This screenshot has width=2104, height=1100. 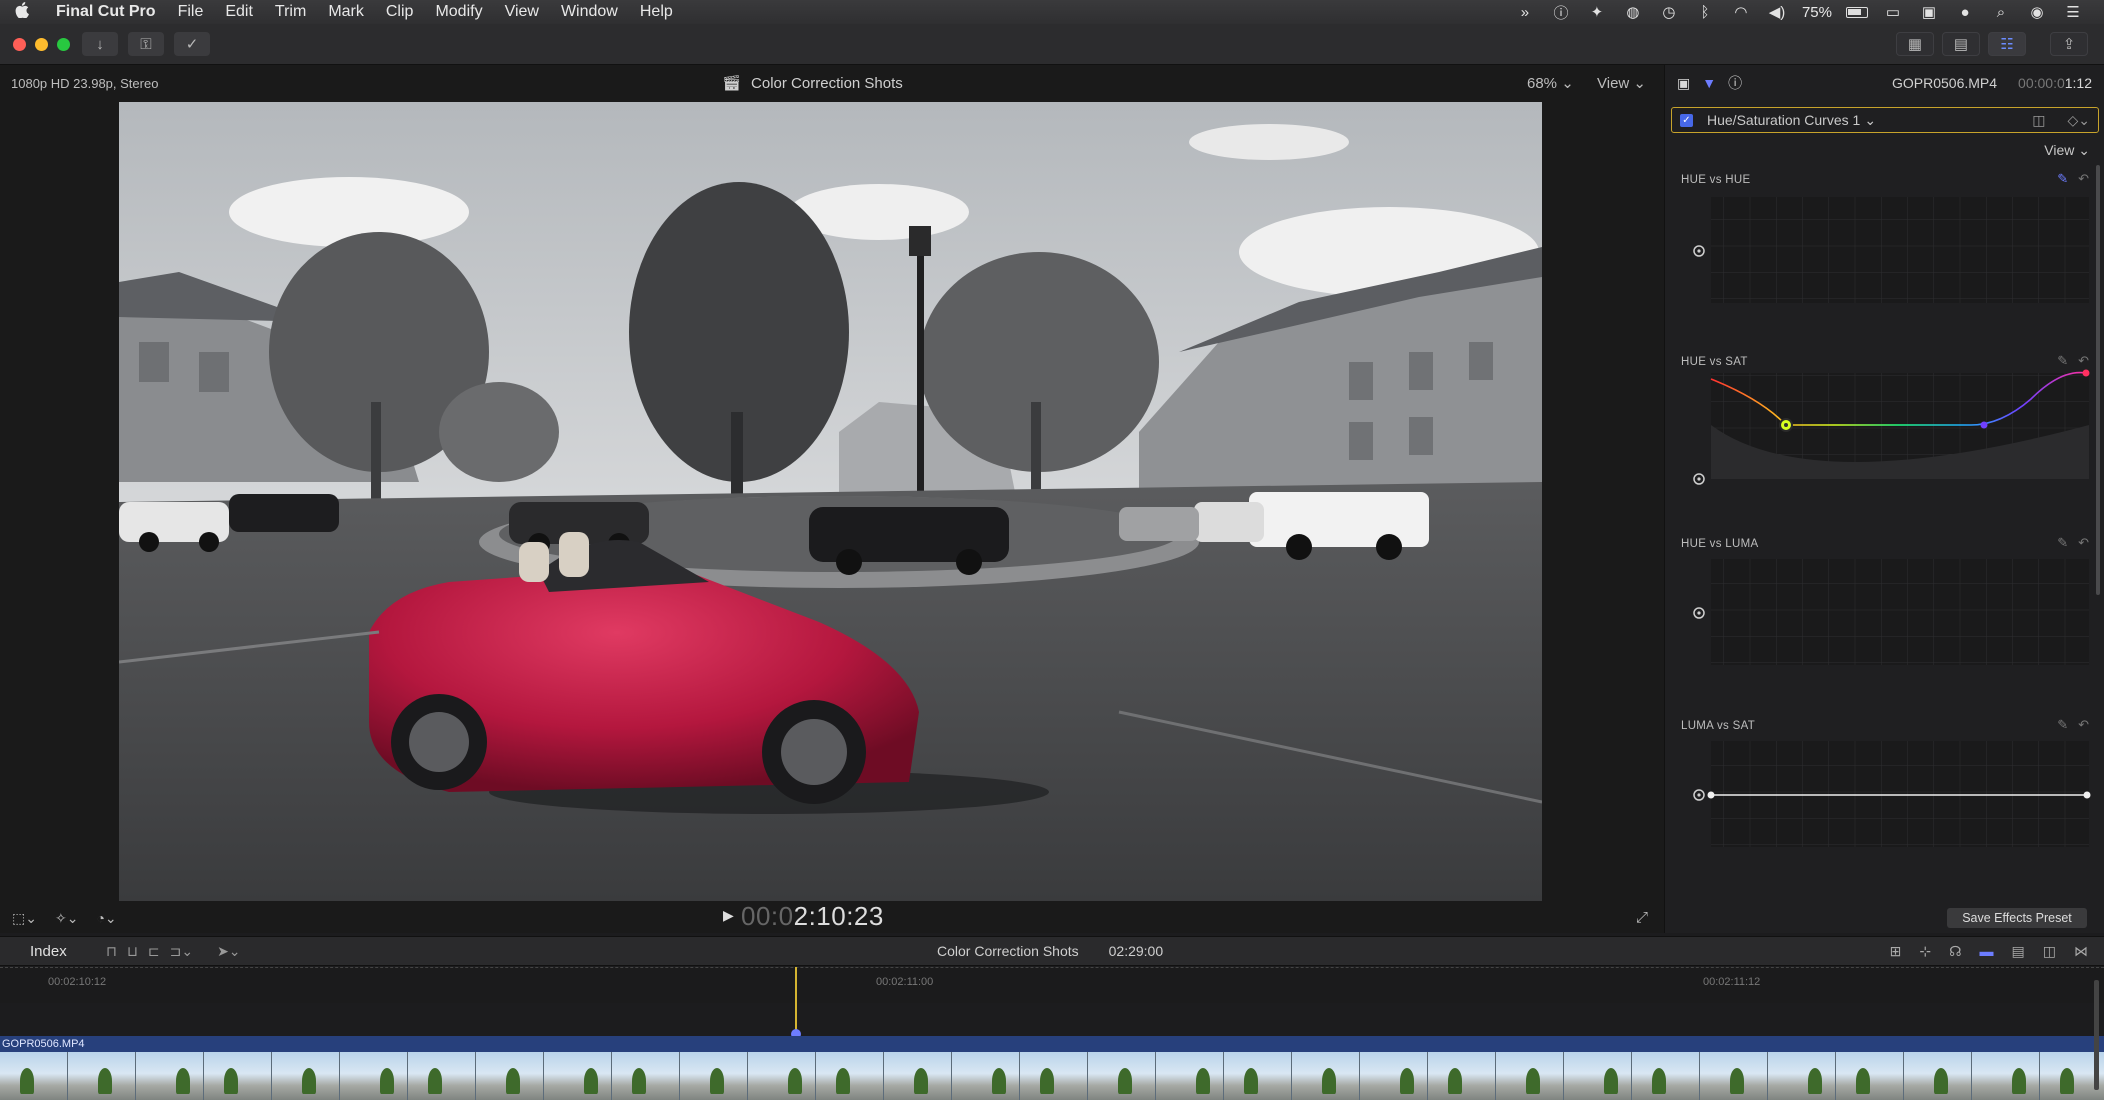 What do you see at coordinates (796, 1002) in the screenshot?
I see `playhead` at bounding box center [796, 1002].